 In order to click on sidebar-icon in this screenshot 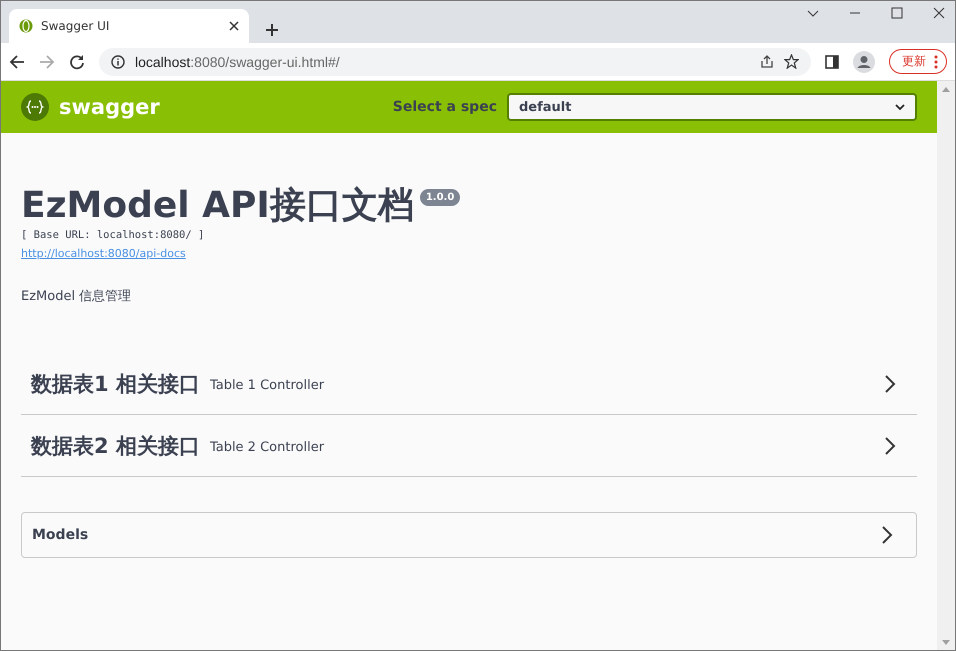, I will do `click(832, 61)`.